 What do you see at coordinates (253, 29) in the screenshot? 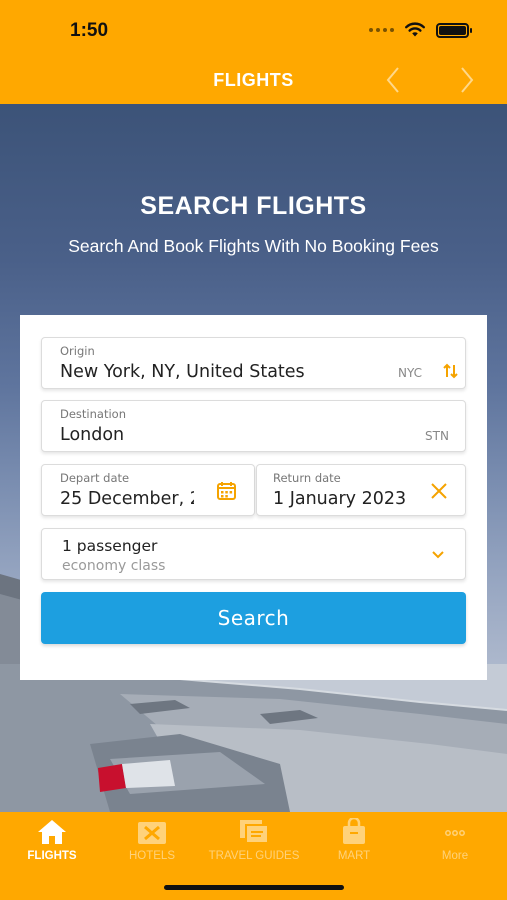
I see `status-bar: 1:50` at bounding box center [253, 29].